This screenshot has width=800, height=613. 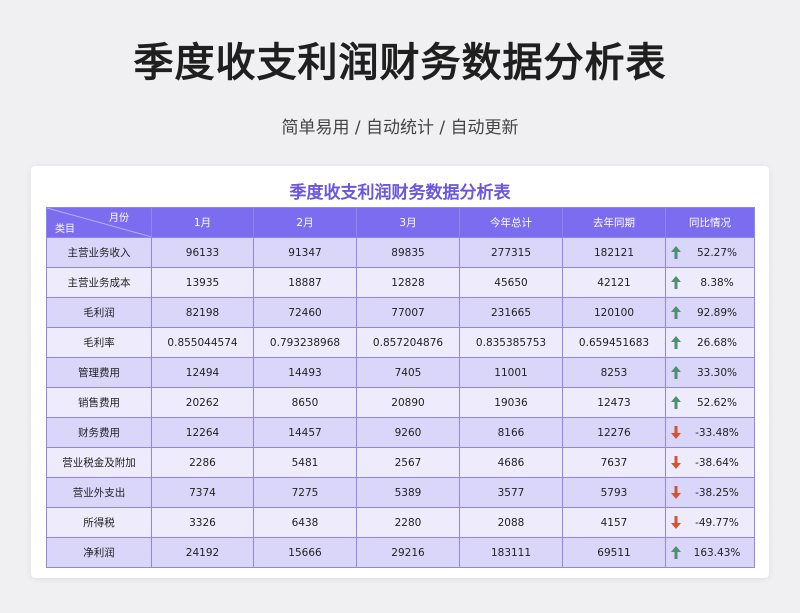 What do you see at coordinates (614, 522) in the screenshot?
I see `cell-last-year: 4157` at bounding box center [614, 522].